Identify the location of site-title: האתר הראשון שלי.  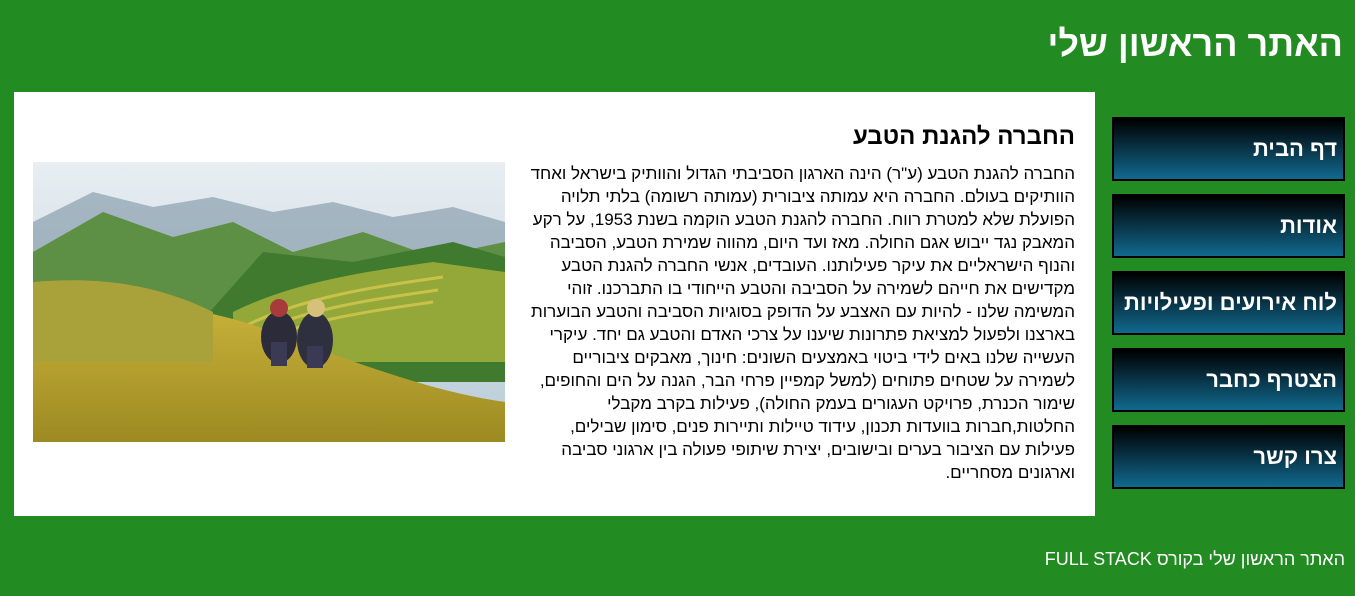
(1195, 43).